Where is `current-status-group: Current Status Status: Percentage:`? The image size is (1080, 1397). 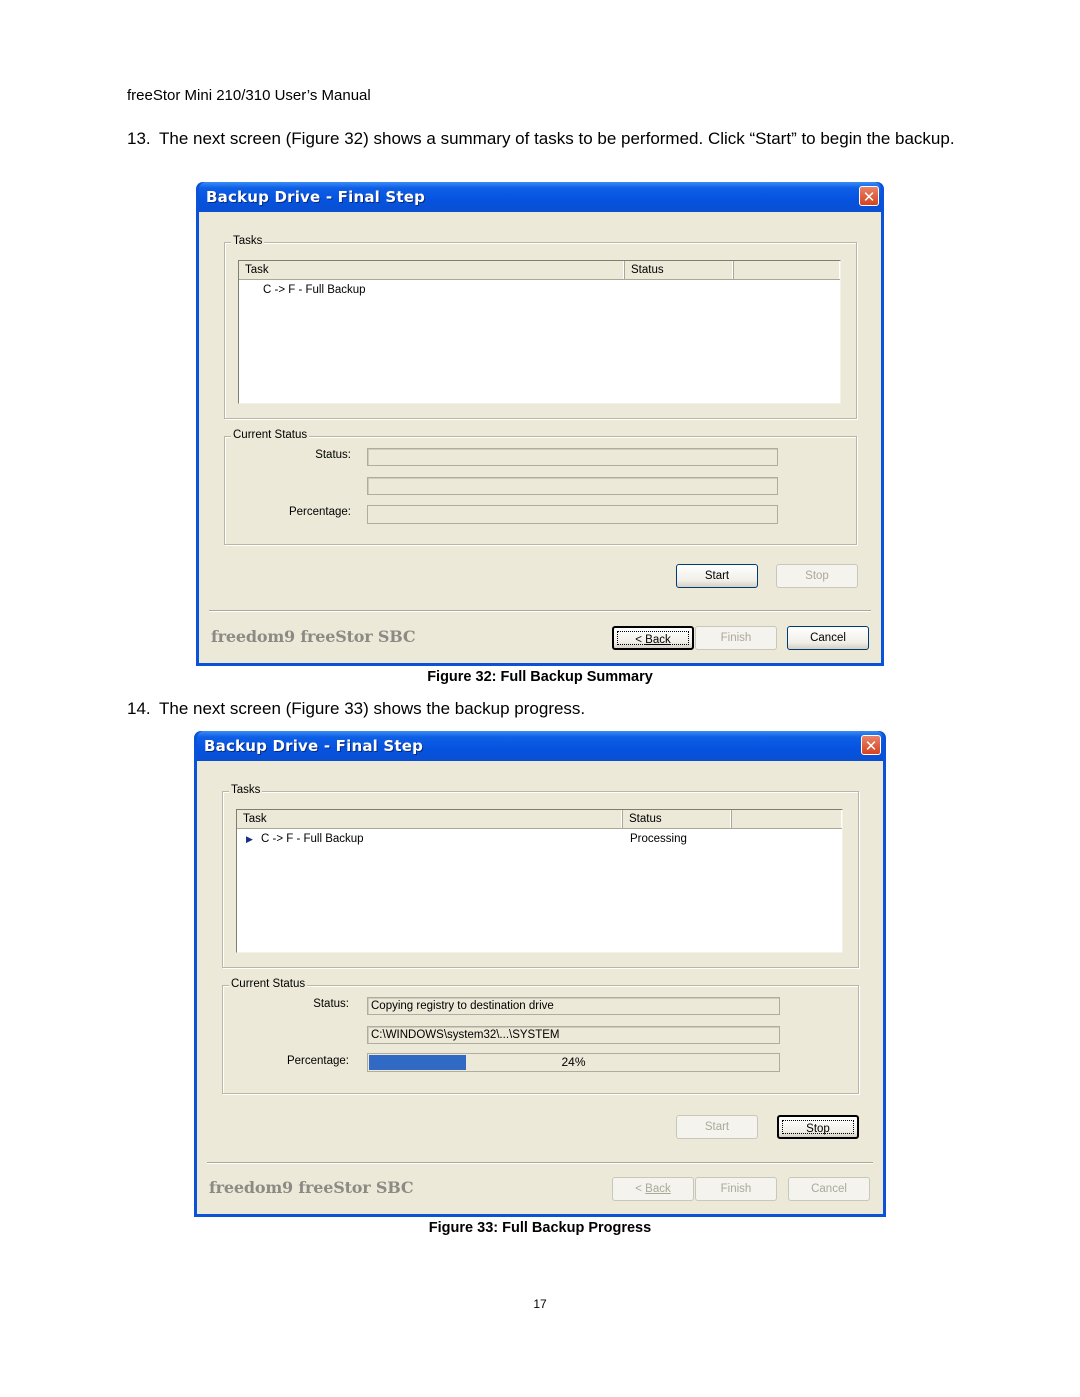
current-status-group: Current Status Status: Percentage: is located at coordinates (540, 487).